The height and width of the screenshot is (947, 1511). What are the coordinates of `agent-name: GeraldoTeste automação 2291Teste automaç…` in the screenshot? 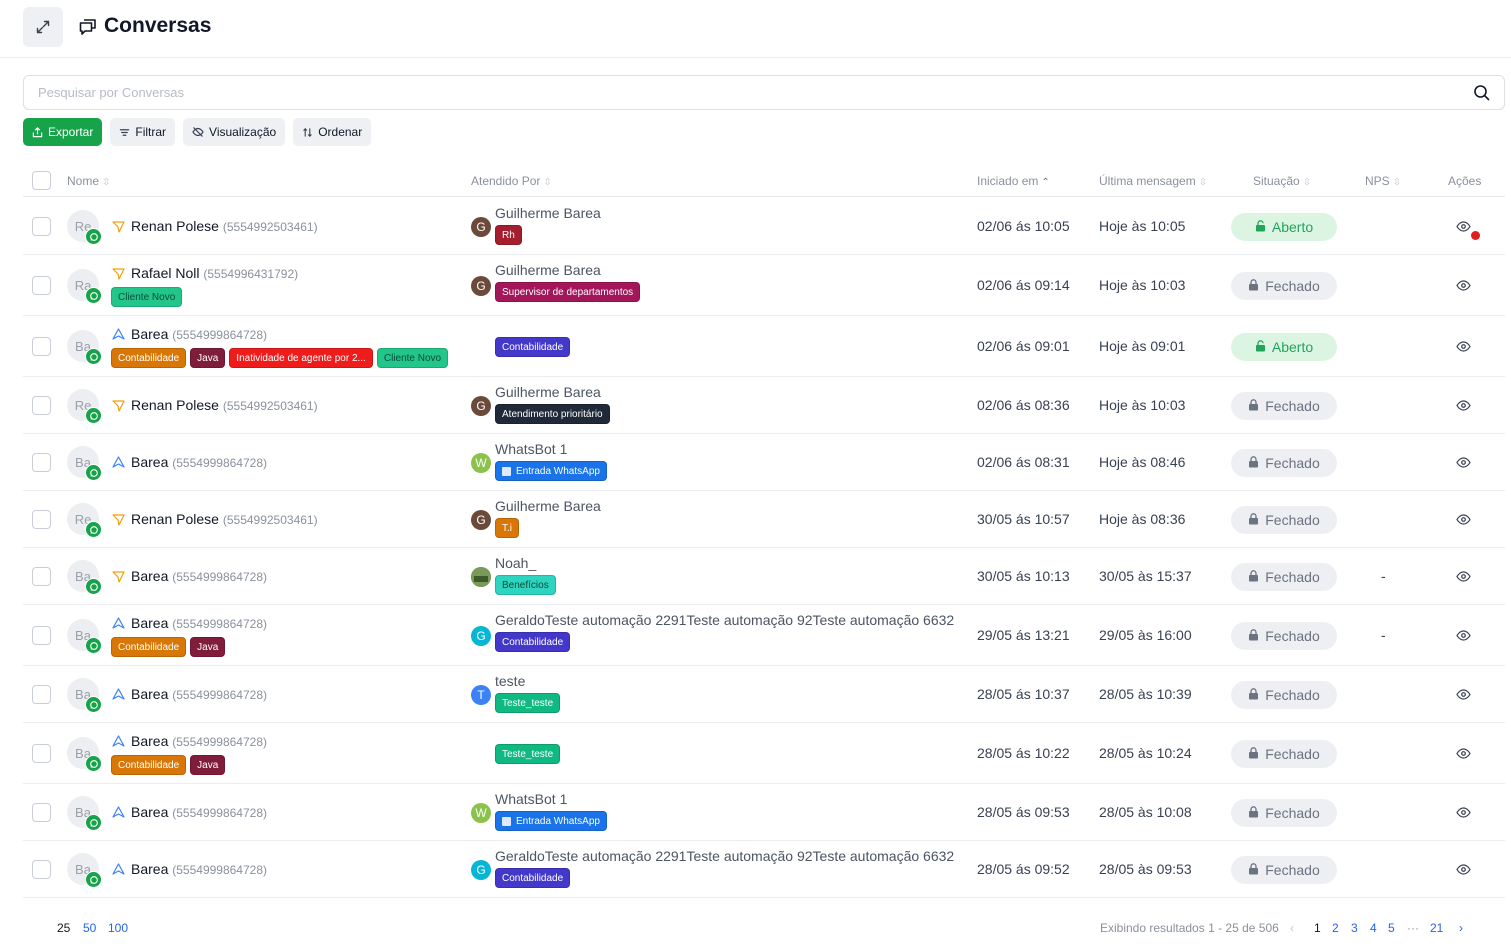 It's located at (725, 620).